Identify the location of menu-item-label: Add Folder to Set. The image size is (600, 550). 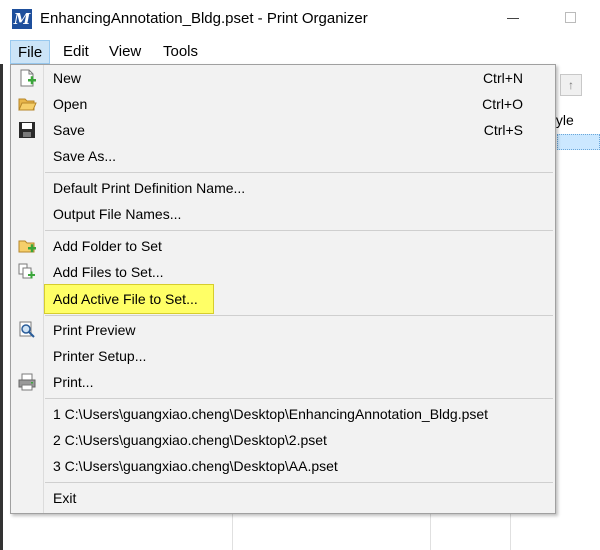
(107, 246).